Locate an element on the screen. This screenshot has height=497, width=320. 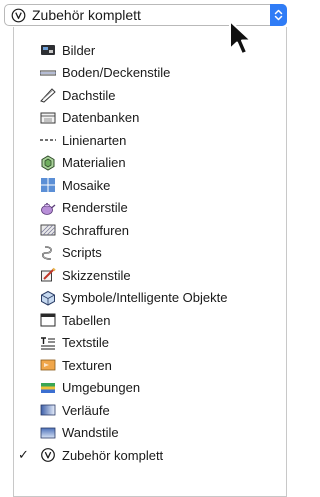
menu-item-umgebungen: Umgebungen is located at coordinates (150, 388).